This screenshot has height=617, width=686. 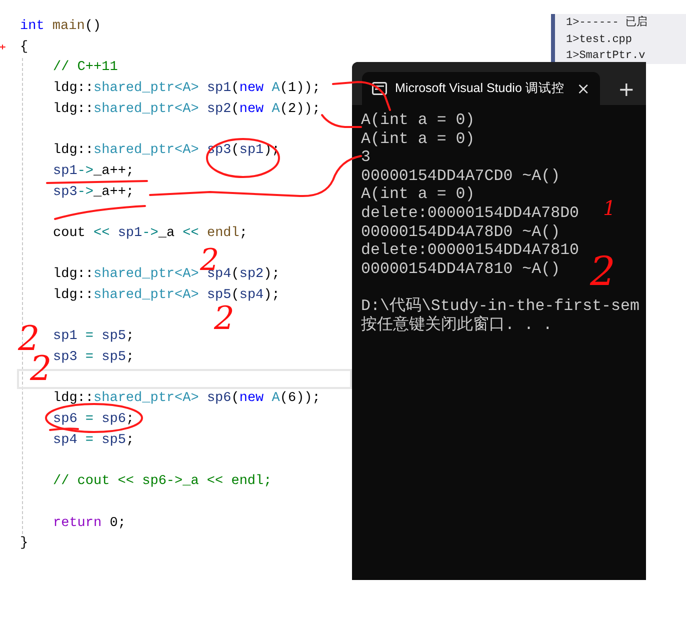 I want to click on code-line: sp3 = sp5;, so click(x=93, y=358).